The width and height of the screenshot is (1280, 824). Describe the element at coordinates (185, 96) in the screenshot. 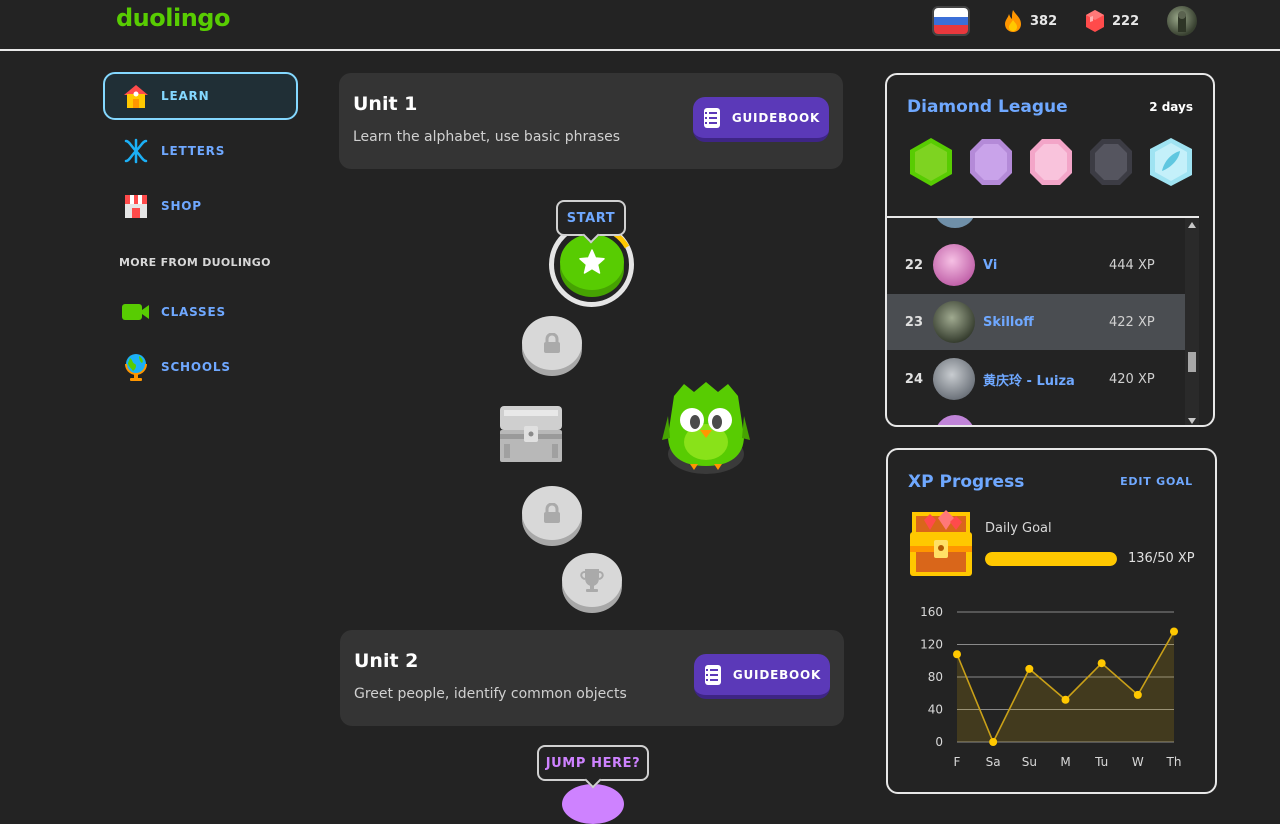

I see `sidebar-item-label: LEARN` at that location.